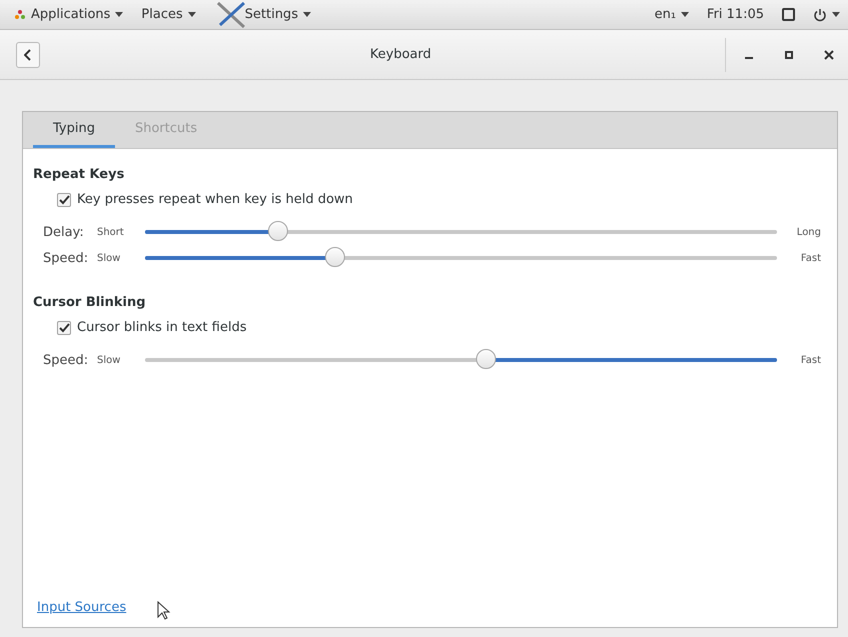  What do you see at coordinates (79, 174) in the screenshot?
I see `section-title: Repeat Keys` at bounding box center [79, 174].